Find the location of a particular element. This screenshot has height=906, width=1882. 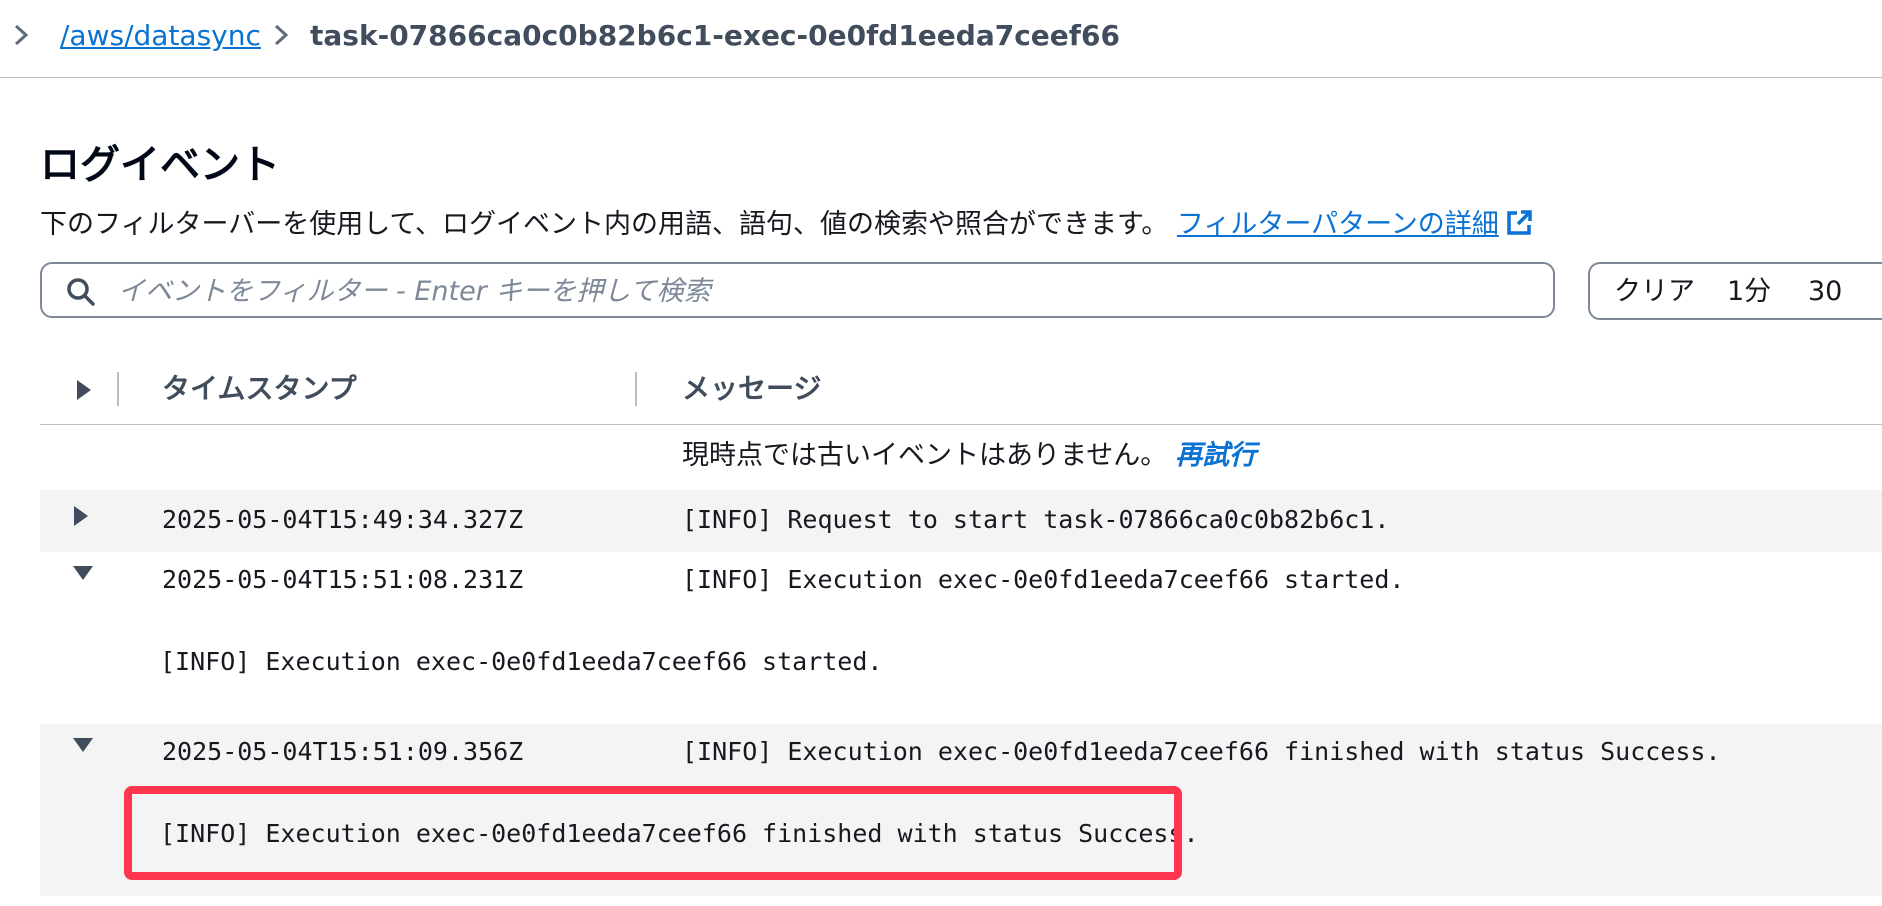

row-timestamp: 2025-05-04T15:51:09.356Z is located at coordinates (343, 751).